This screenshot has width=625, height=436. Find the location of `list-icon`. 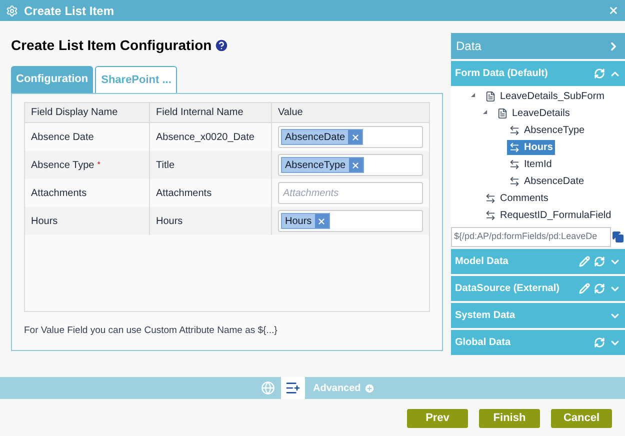

list-icon is located at coordinates (293, 388).